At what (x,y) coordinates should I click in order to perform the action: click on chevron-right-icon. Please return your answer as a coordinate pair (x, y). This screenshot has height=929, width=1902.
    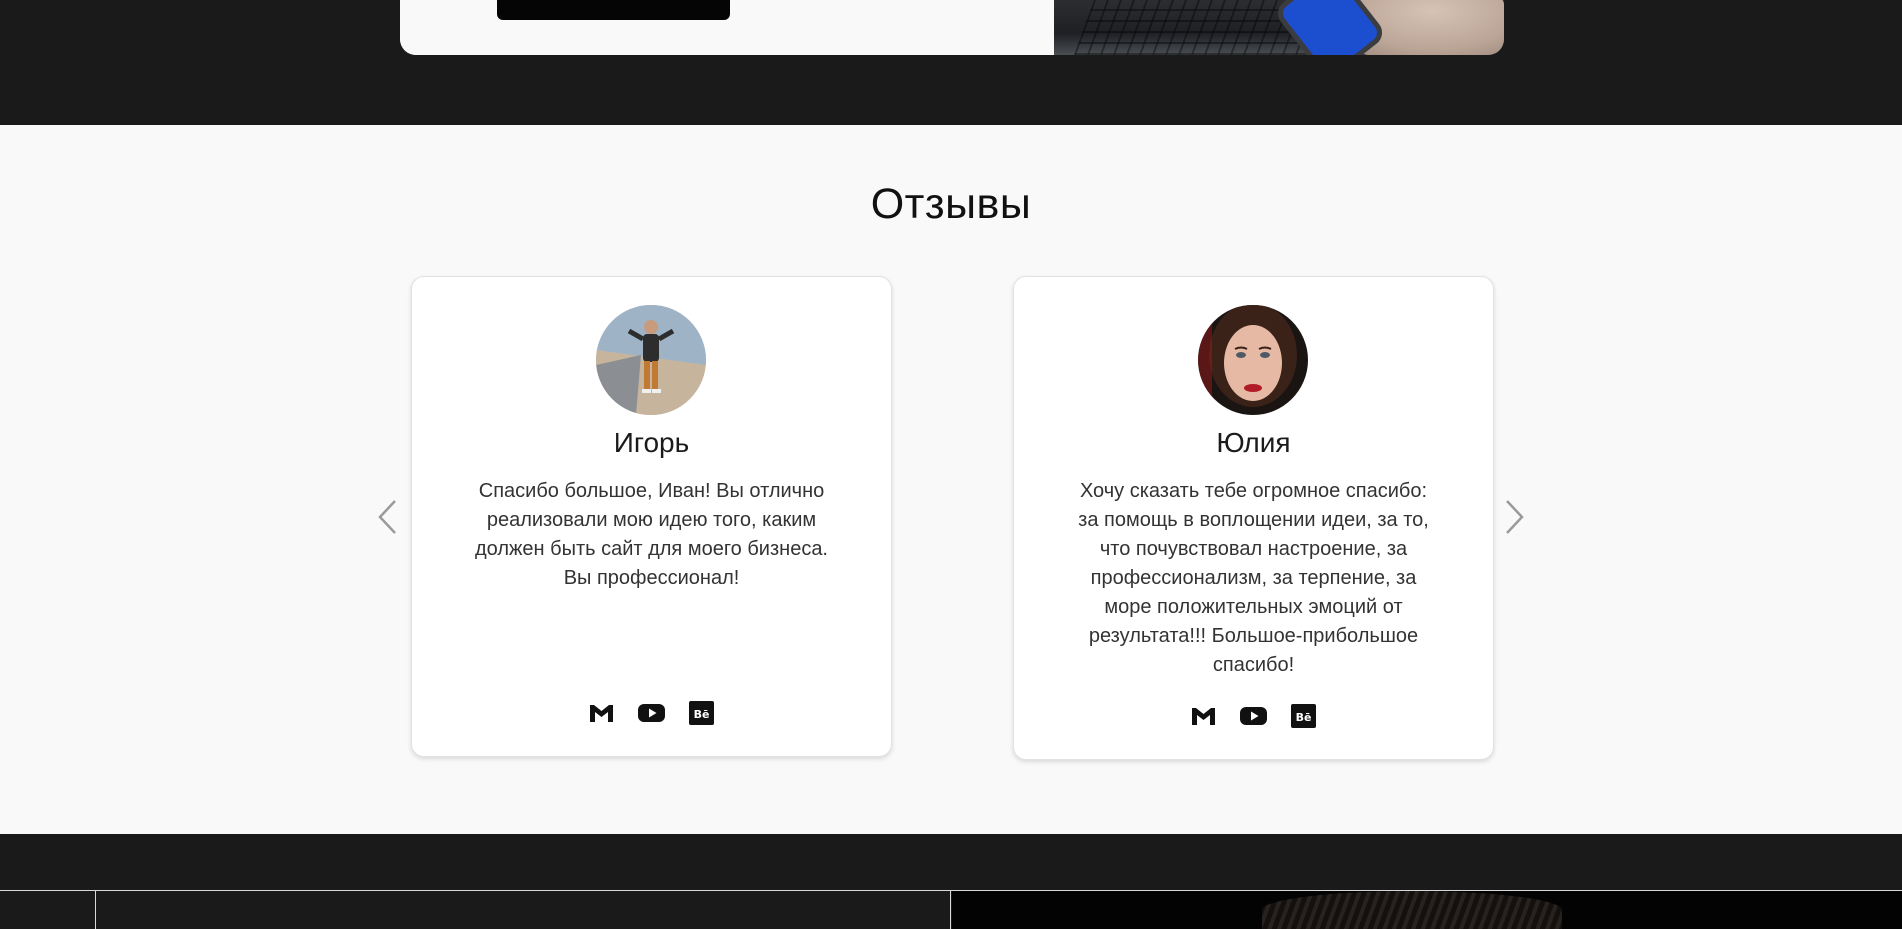
    Looking at the image, I should click on (1515, 517).